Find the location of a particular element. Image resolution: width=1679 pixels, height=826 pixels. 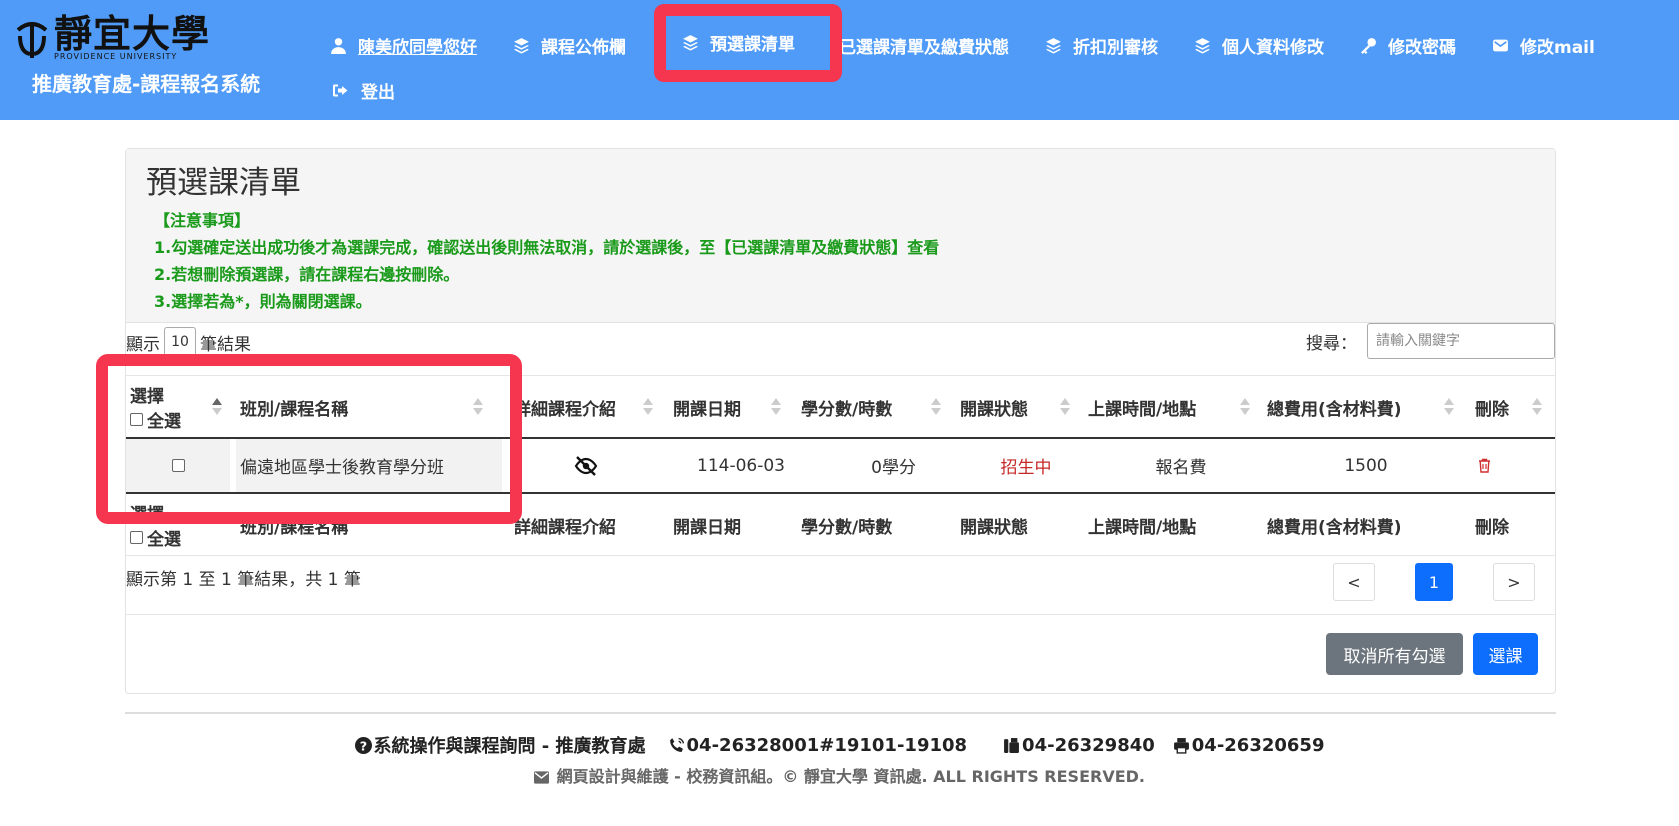

footer-select-all-checkbox is located at coordinates (136, 537).